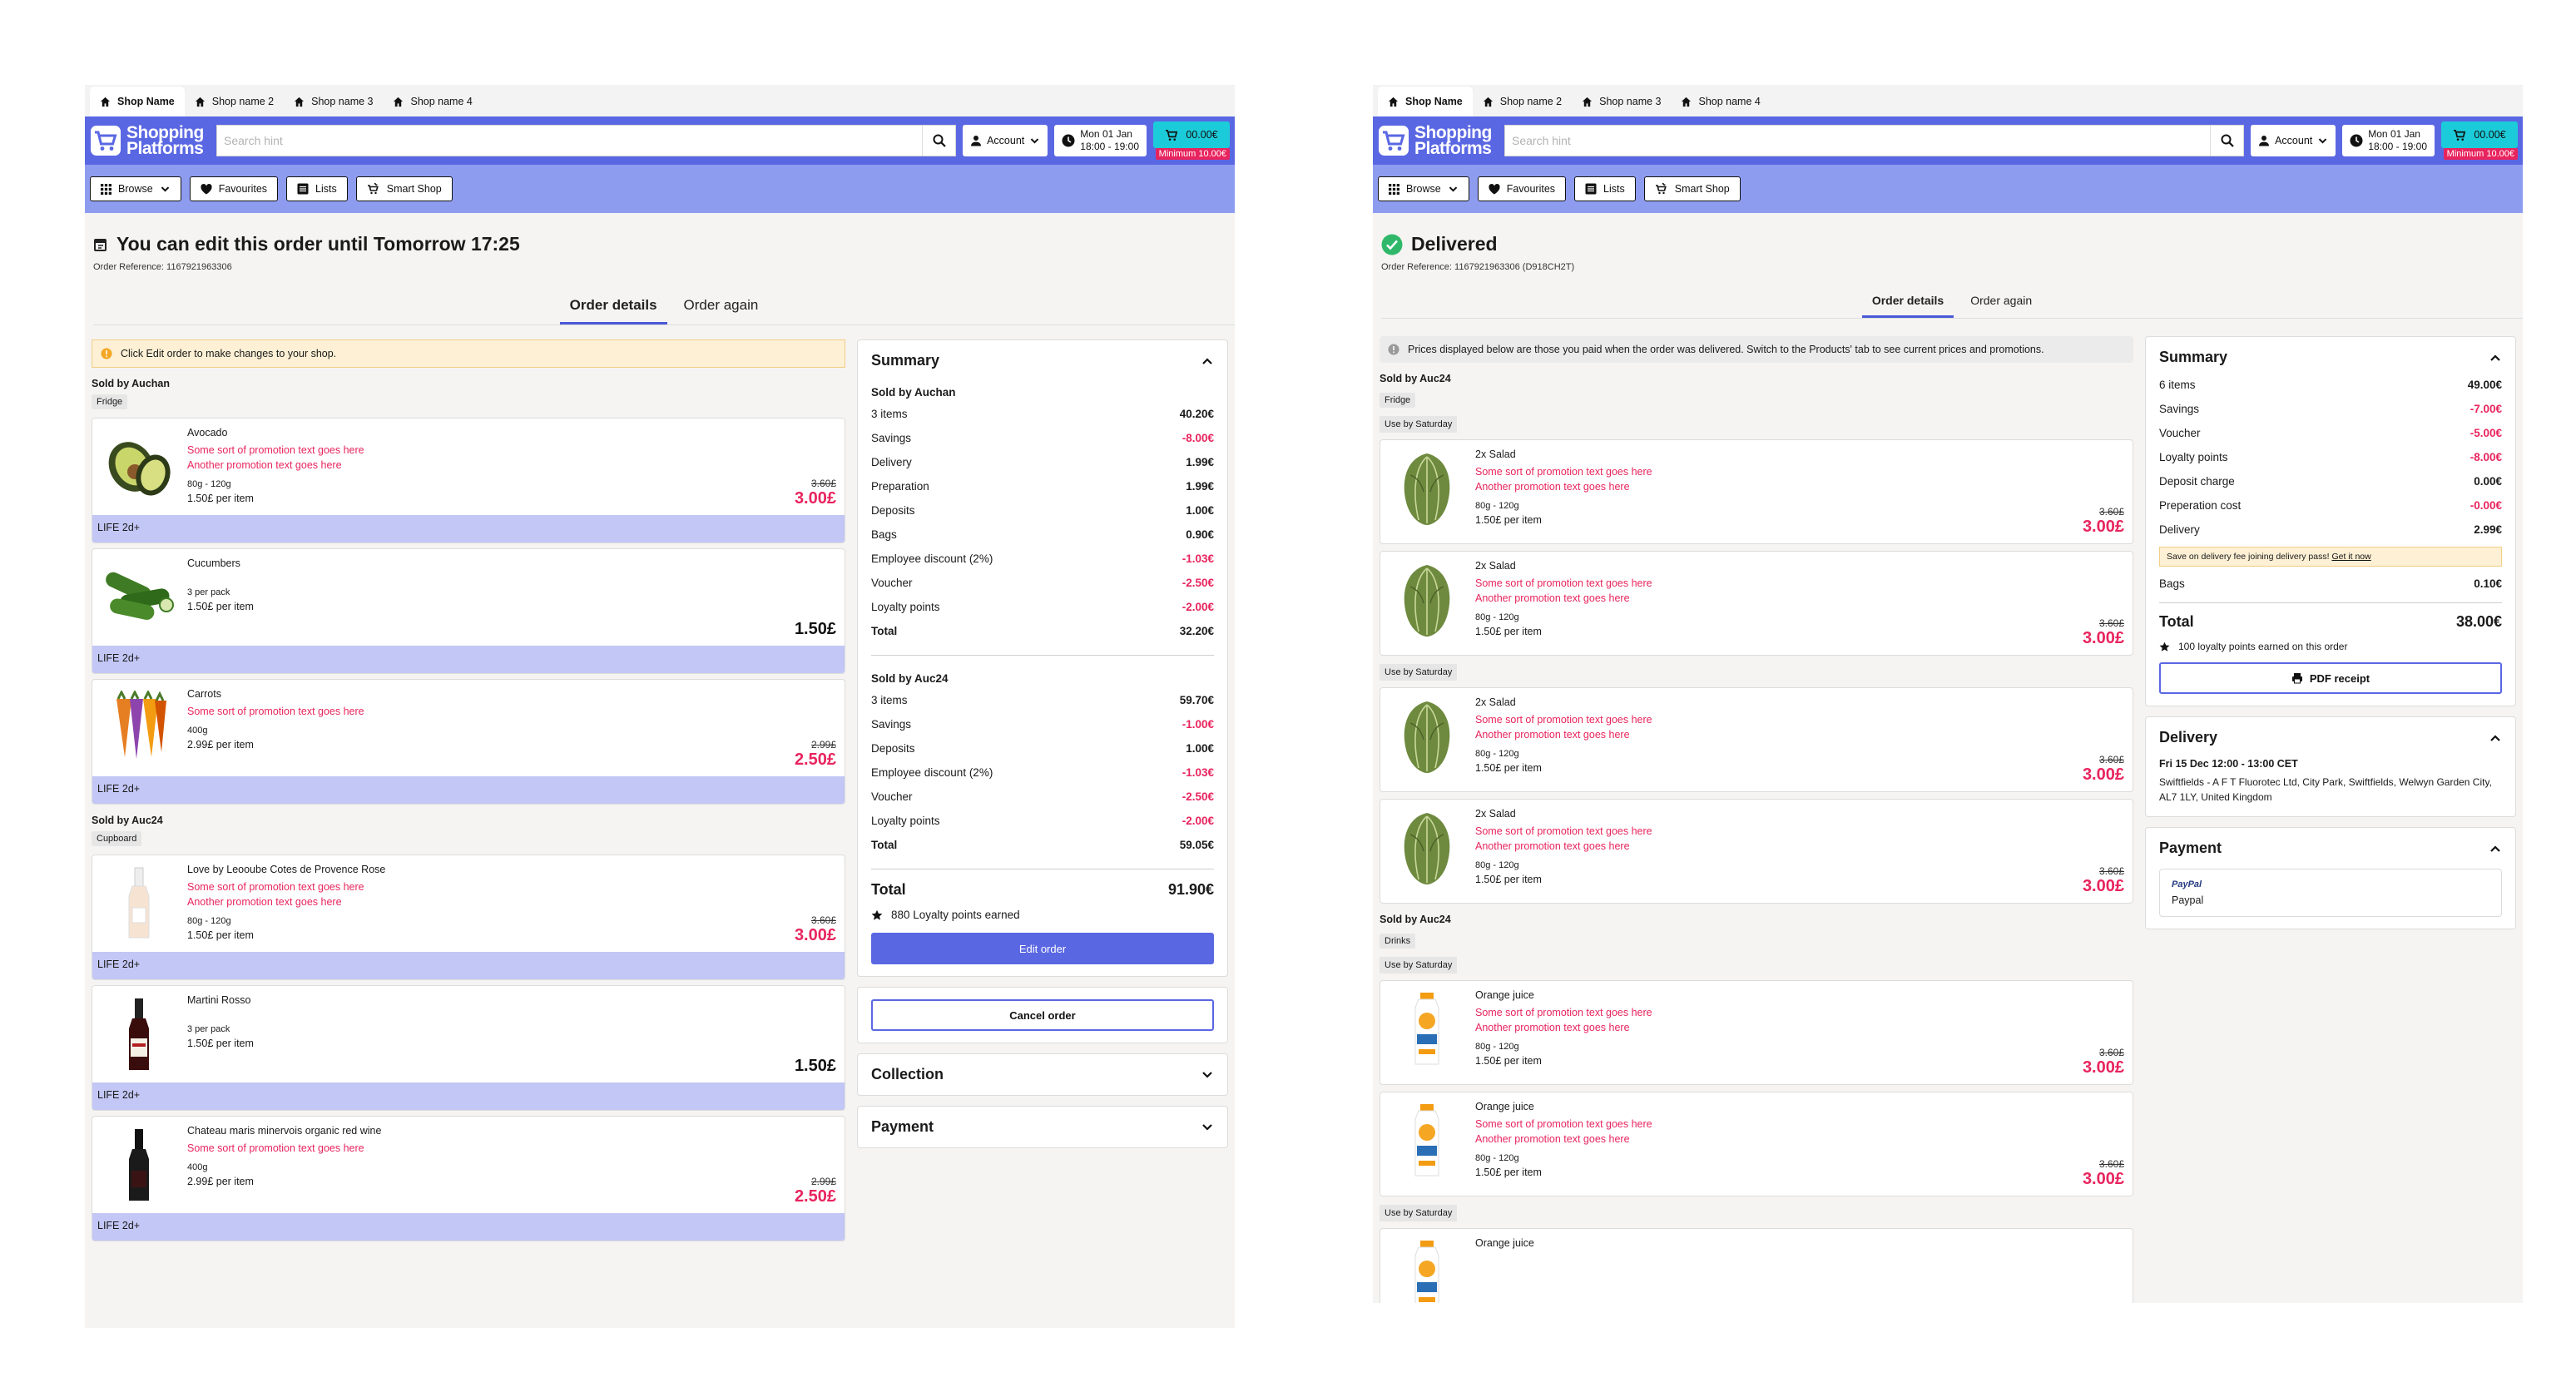  I want to click on cancel-order-button: Cancel order, so click(1042, 1015).